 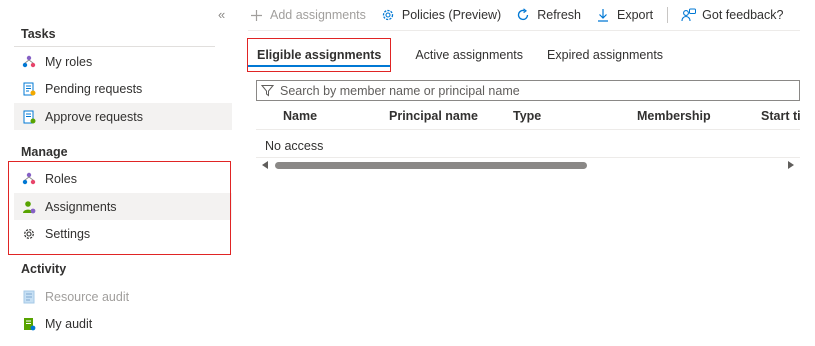 What do you see at coordinates (123, 61) in the screenshot?
I see `sidebar-item-my-roles: My roles` at bounding box center [123, 61].